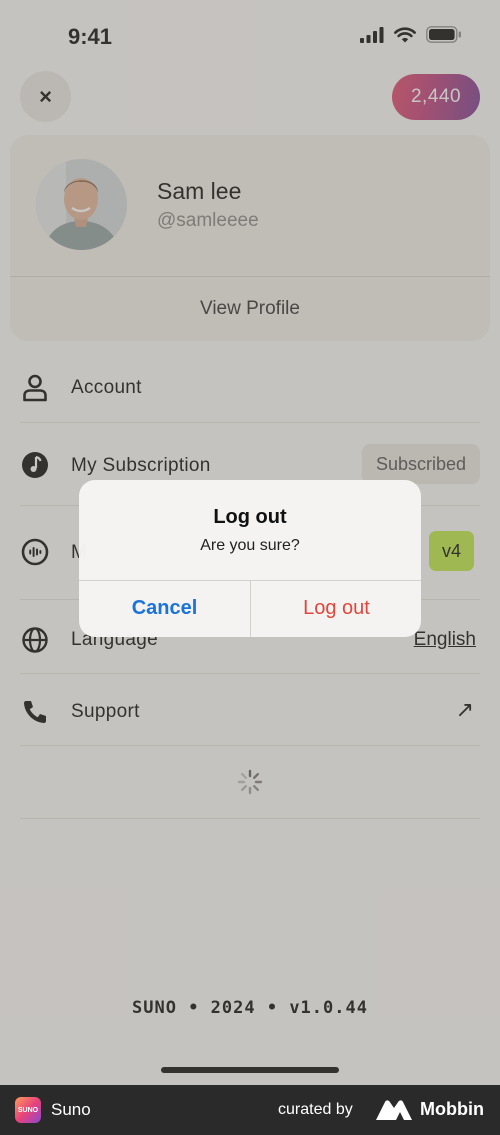  Describe the element at coordinates (315, 1109) in the screenshot. I see `curated-by-label: curated by` at that location.